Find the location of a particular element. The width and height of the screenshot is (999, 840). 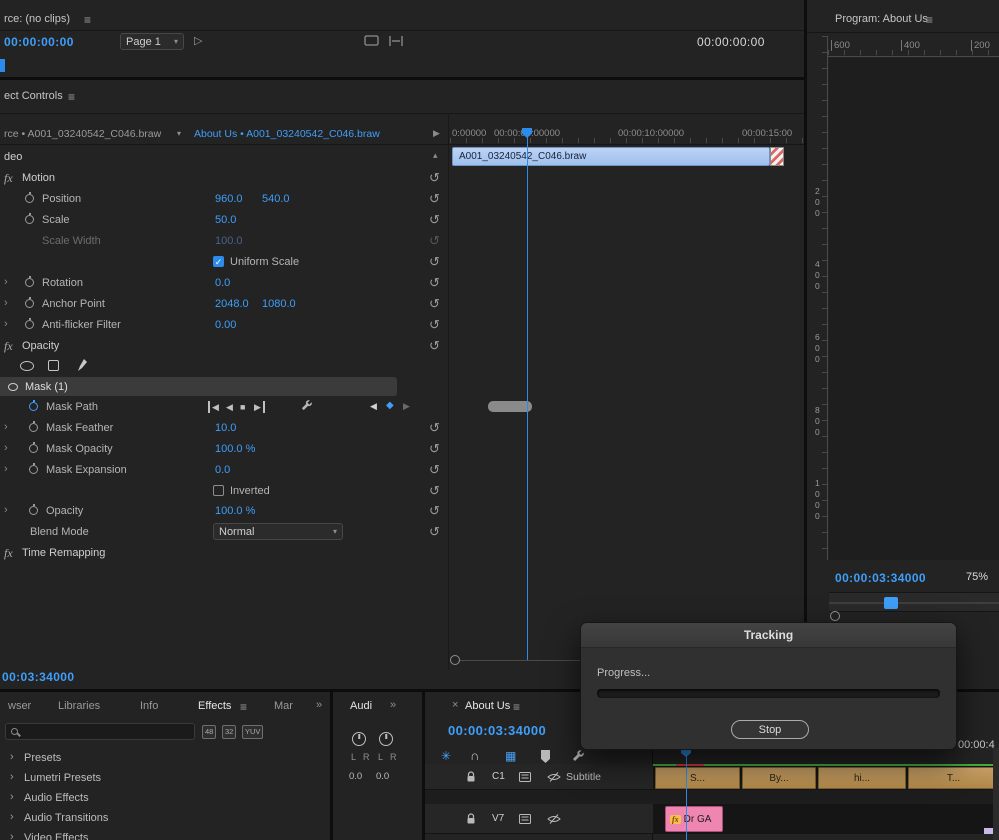

source-panel-menu-icon: ≡ is located at coordinates (87, 20).